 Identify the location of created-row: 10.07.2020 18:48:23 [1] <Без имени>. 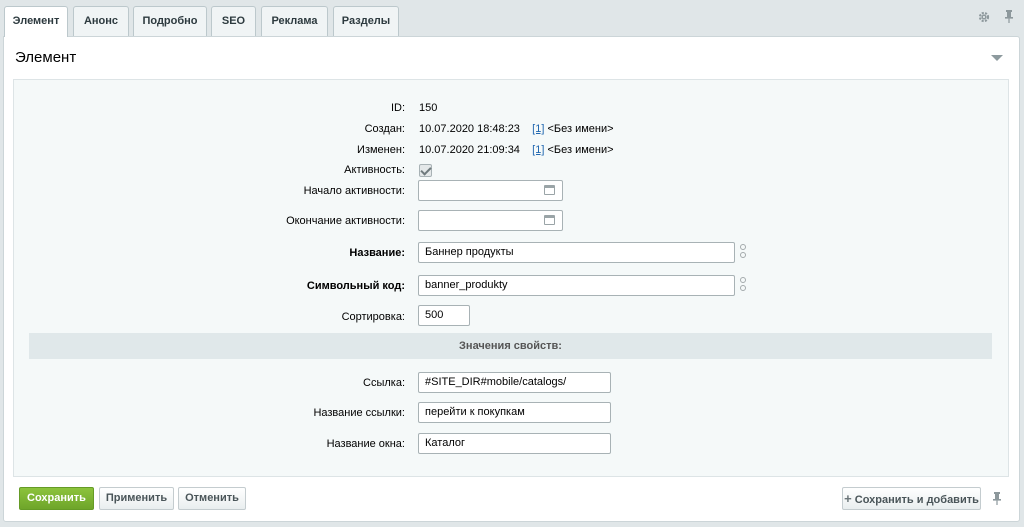
(516, 129).